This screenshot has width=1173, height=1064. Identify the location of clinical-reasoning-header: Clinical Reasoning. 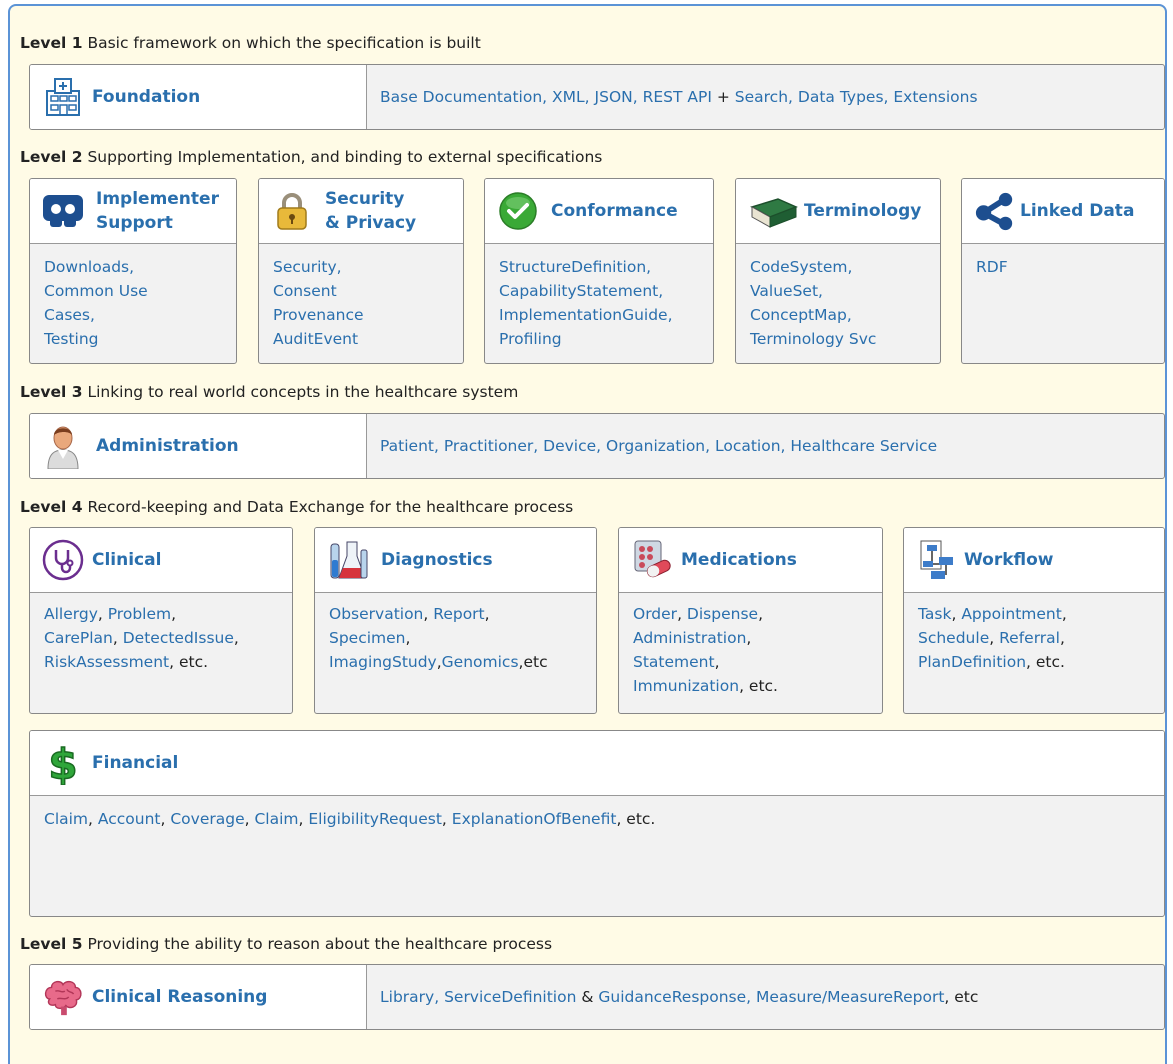
(198, 997).